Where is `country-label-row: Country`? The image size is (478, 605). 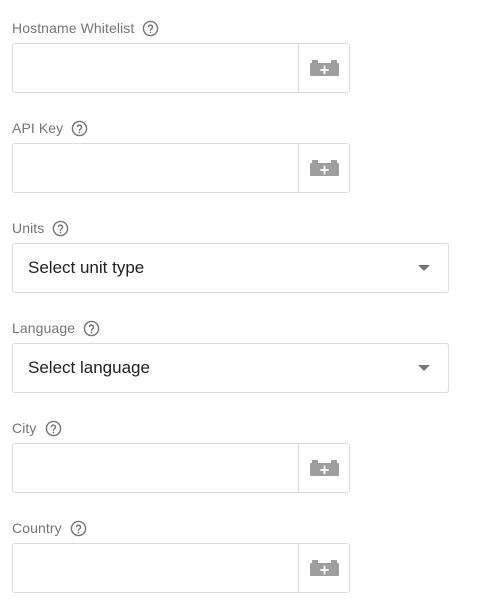
country-label-row: Country is located at coordinates (49, 528).